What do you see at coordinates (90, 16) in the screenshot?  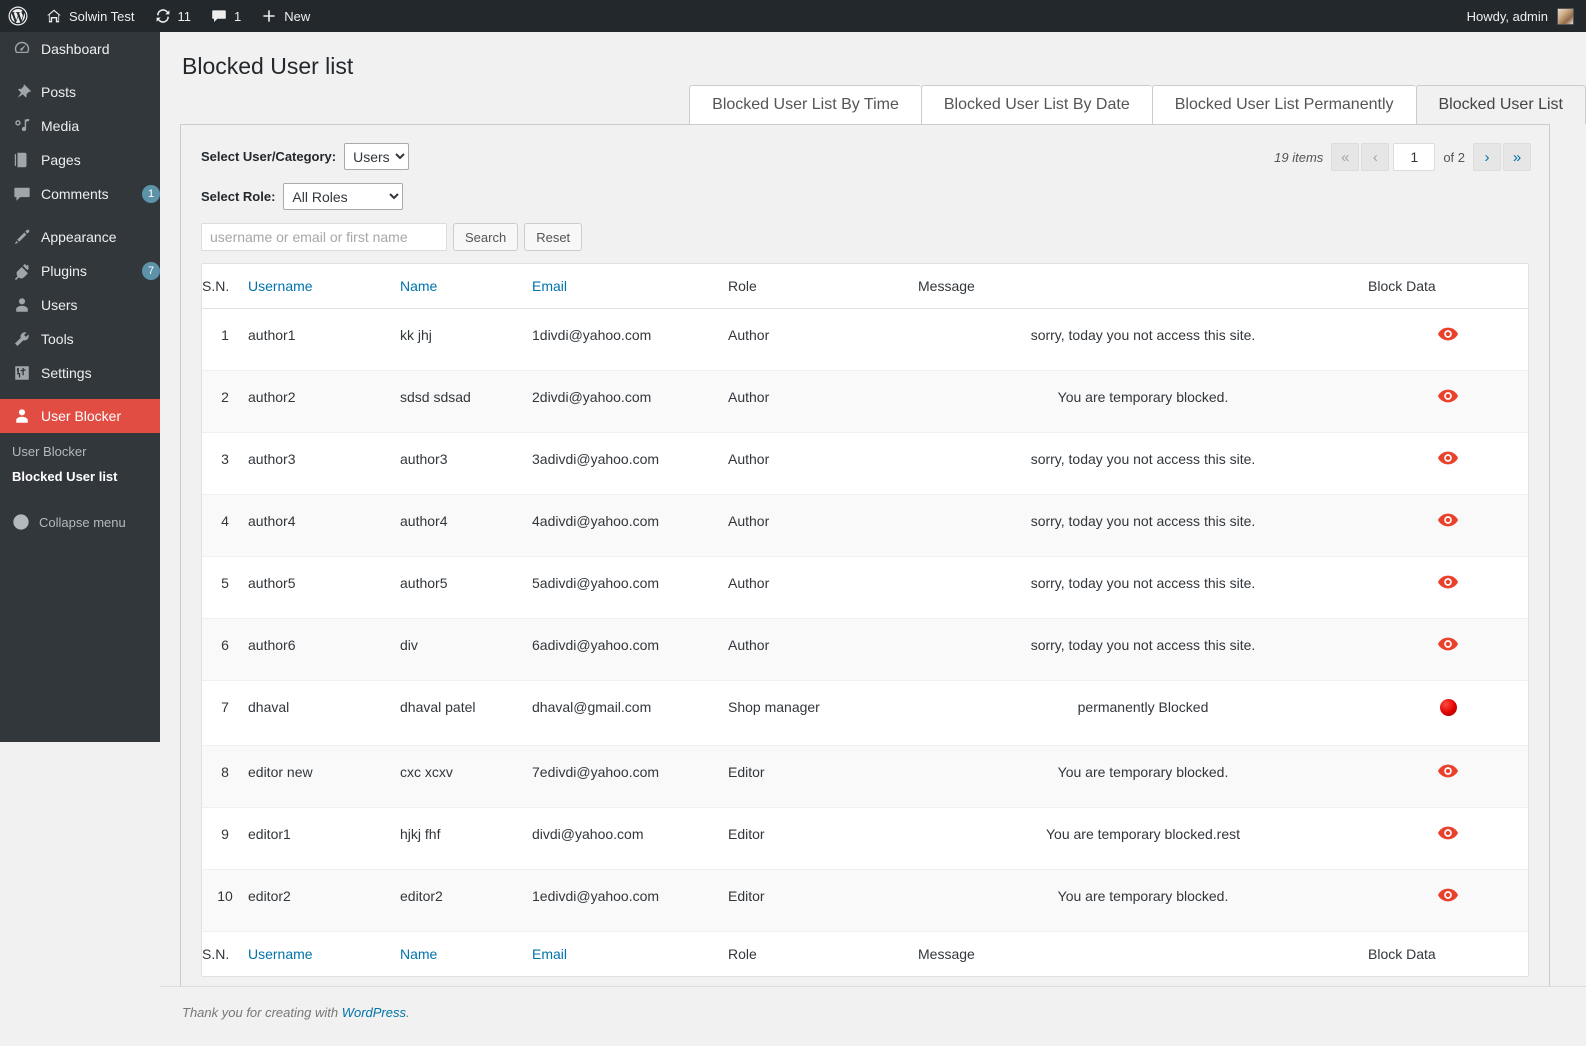 I see `site-name-button: Solwin Test` at bounding box center [90, 16].